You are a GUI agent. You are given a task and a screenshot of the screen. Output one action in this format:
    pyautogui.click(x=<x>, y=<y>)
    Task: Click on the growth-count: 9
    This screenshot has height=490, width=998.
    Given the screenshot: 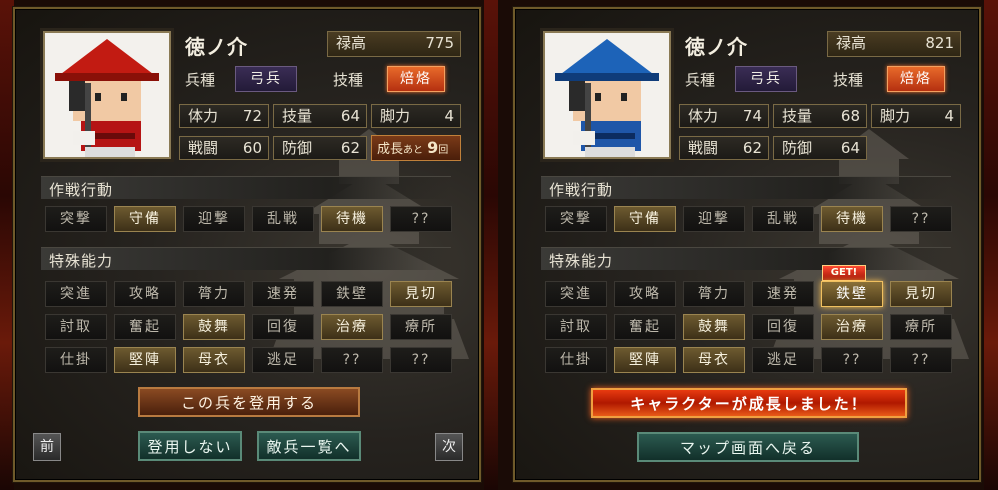 What is the action you would take?
    pyautogui.click(x=433, y=147)
    